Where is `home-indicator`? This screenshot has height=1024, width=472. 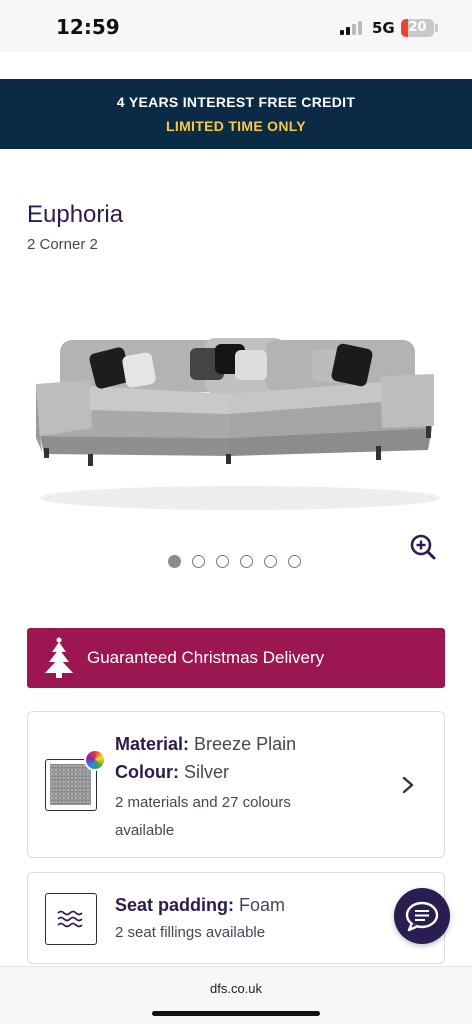
home-indicator is located at coordinates (236, 1013).